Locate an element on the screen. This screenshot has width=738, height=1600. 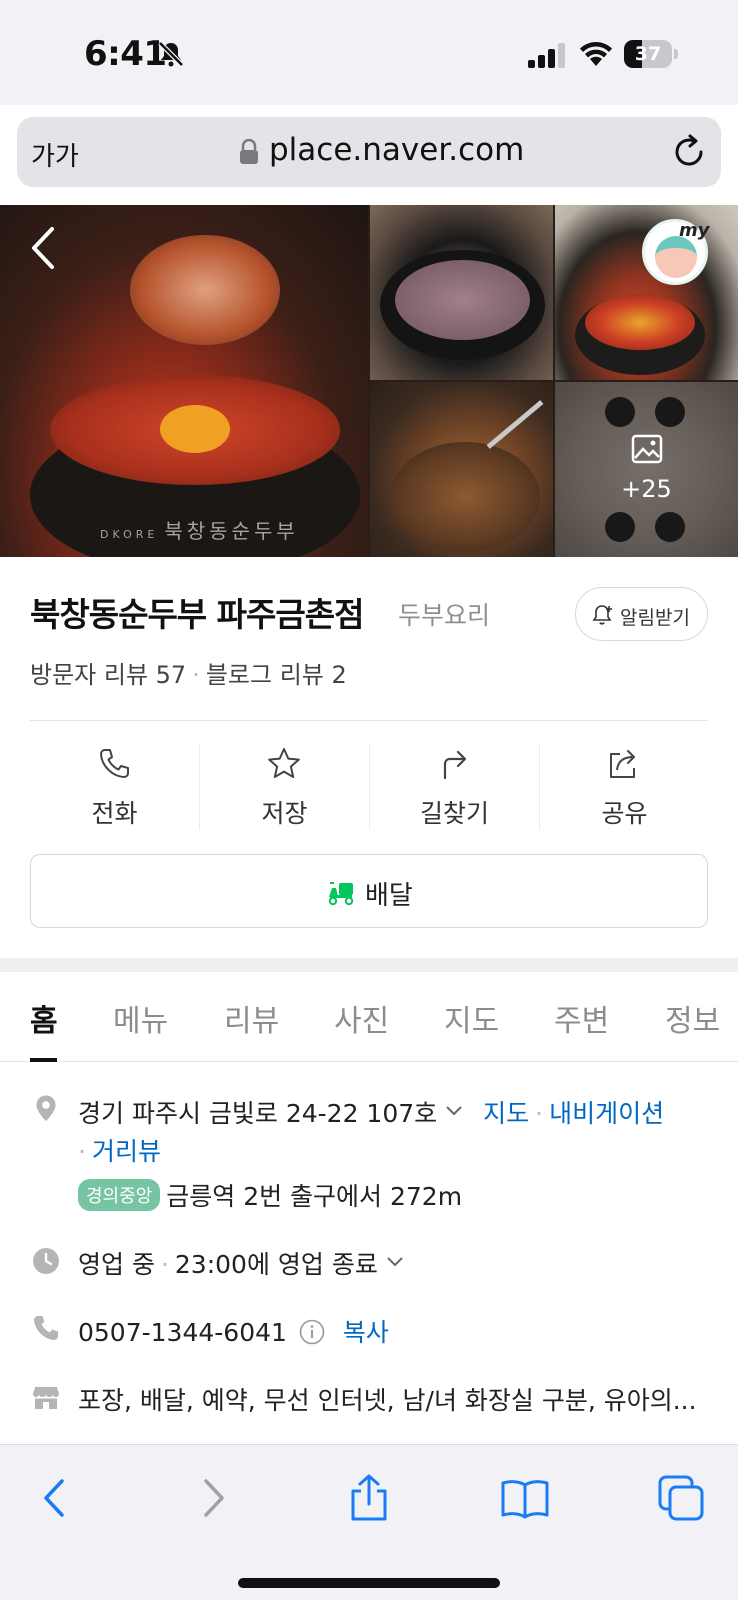
tab-bar: 홈 메뉴 리뷰 사진 지도 주변 정보 is located at coordinates (369, 1017).